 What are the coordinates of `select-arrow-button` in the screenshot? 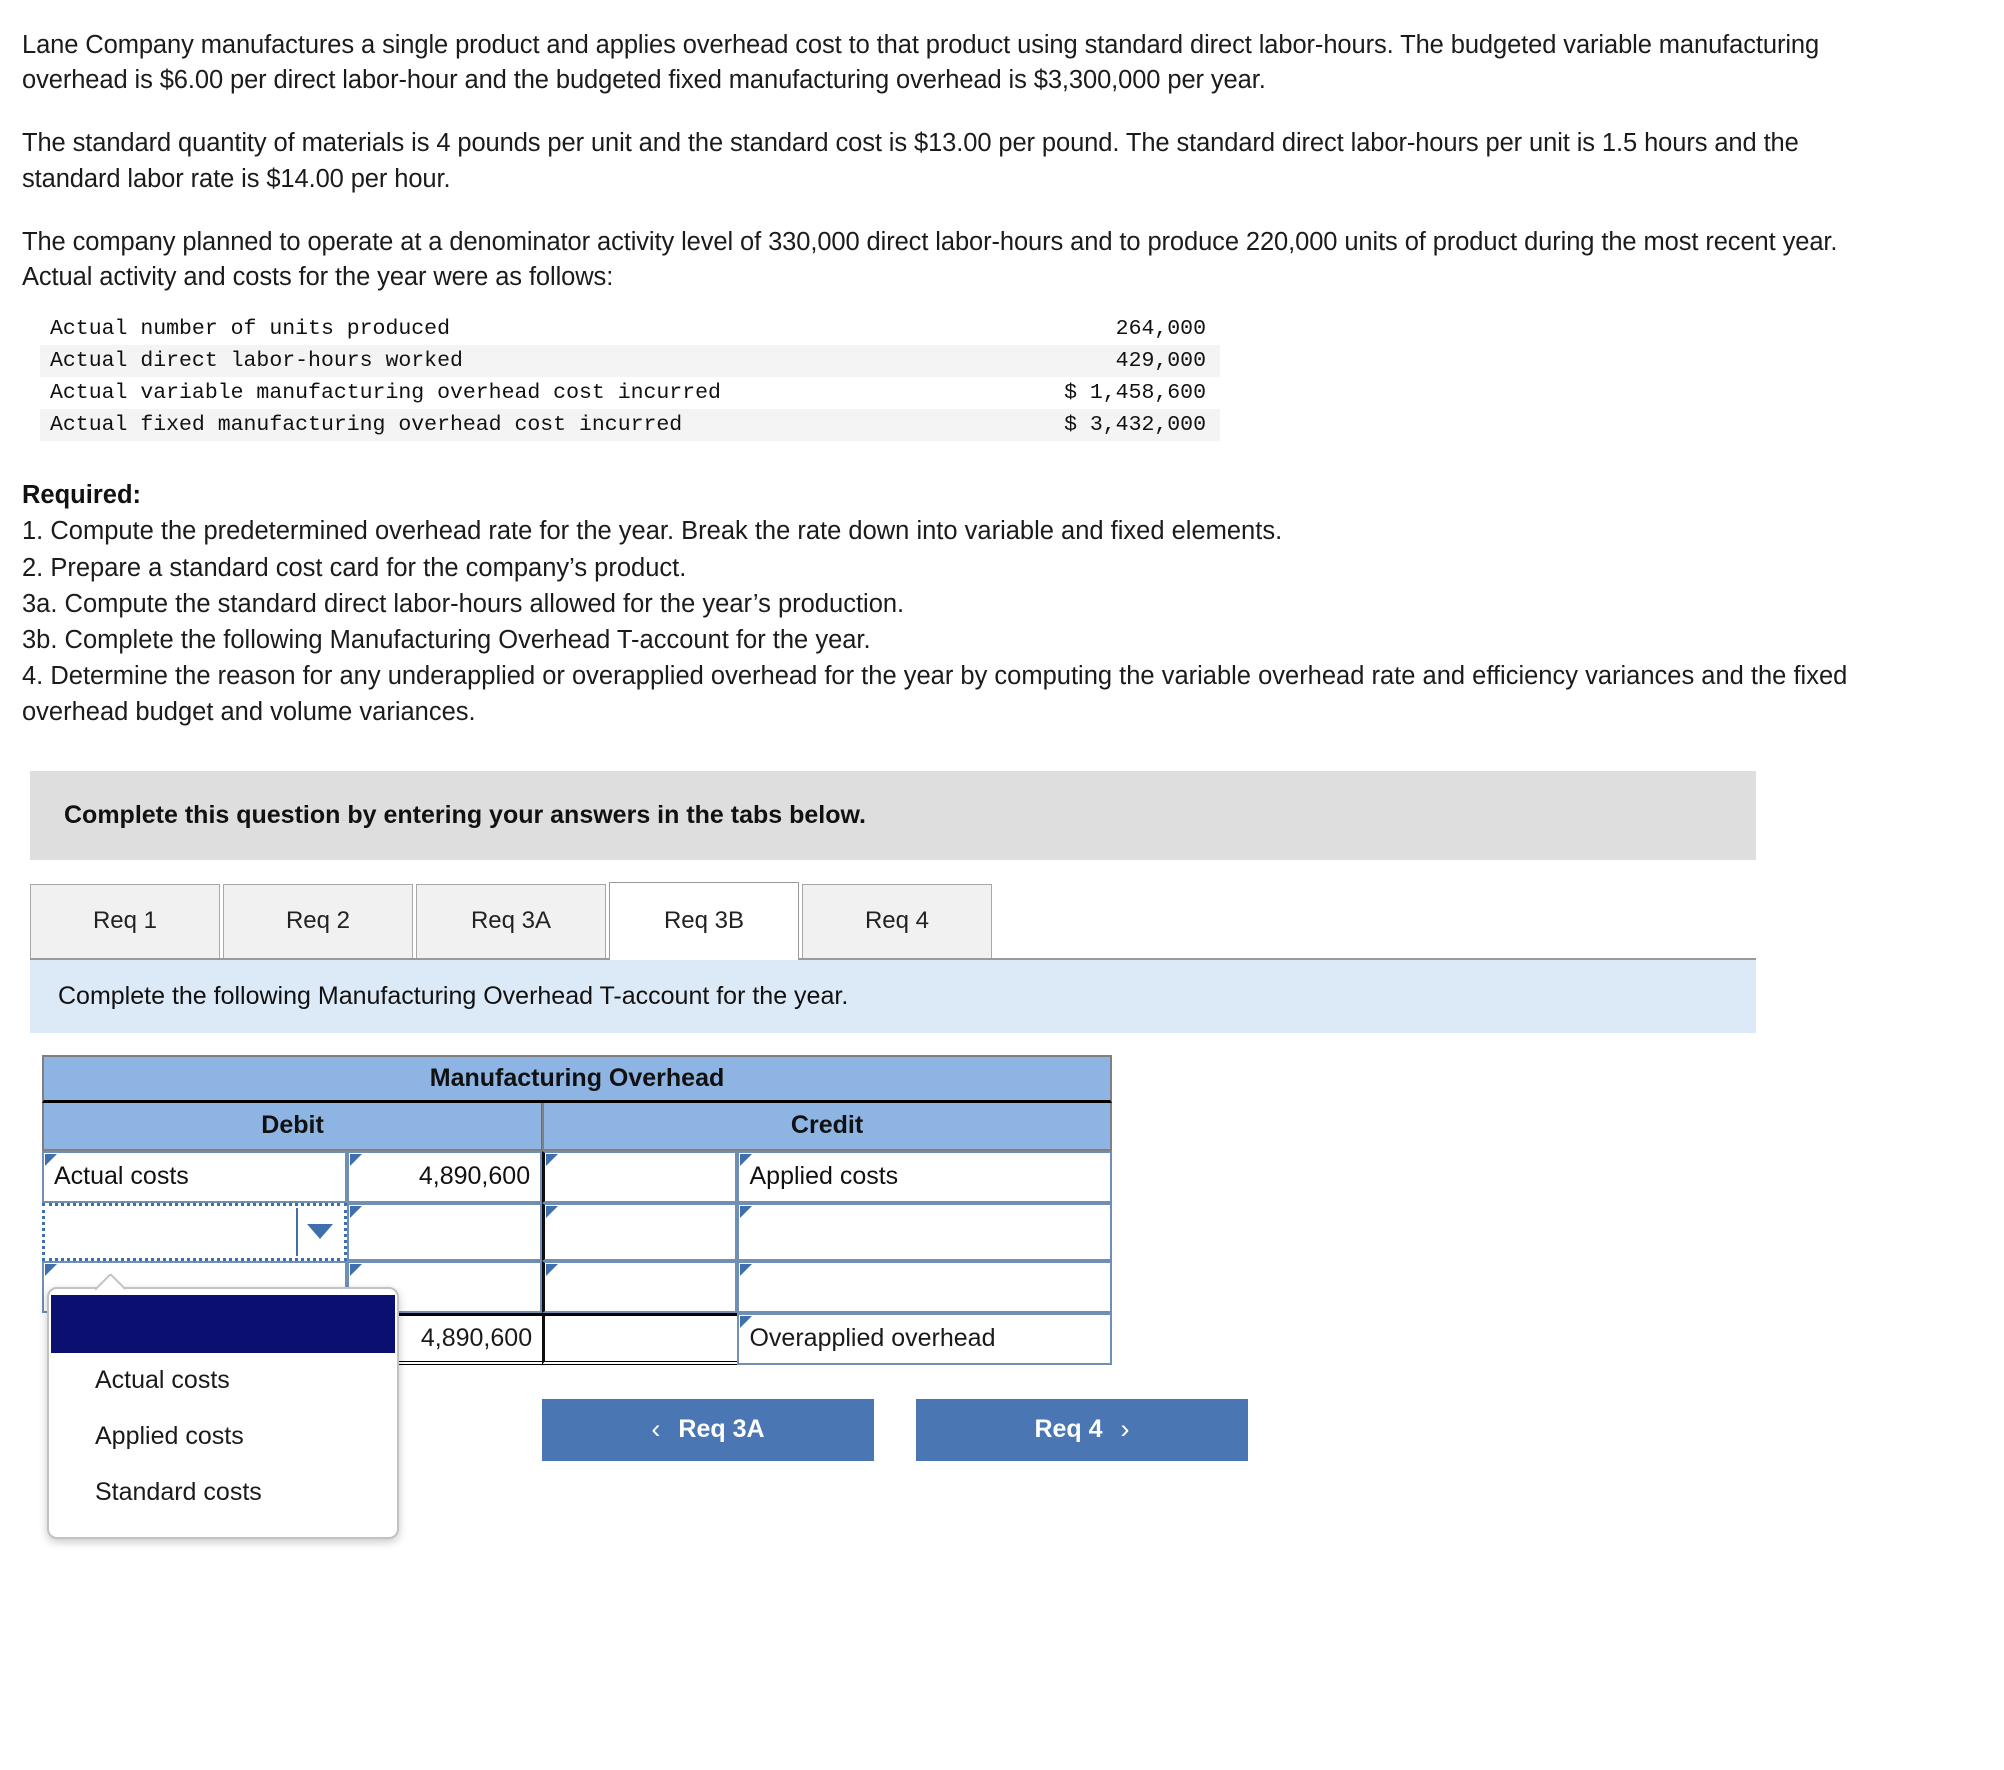 It's located at (320, 1232).